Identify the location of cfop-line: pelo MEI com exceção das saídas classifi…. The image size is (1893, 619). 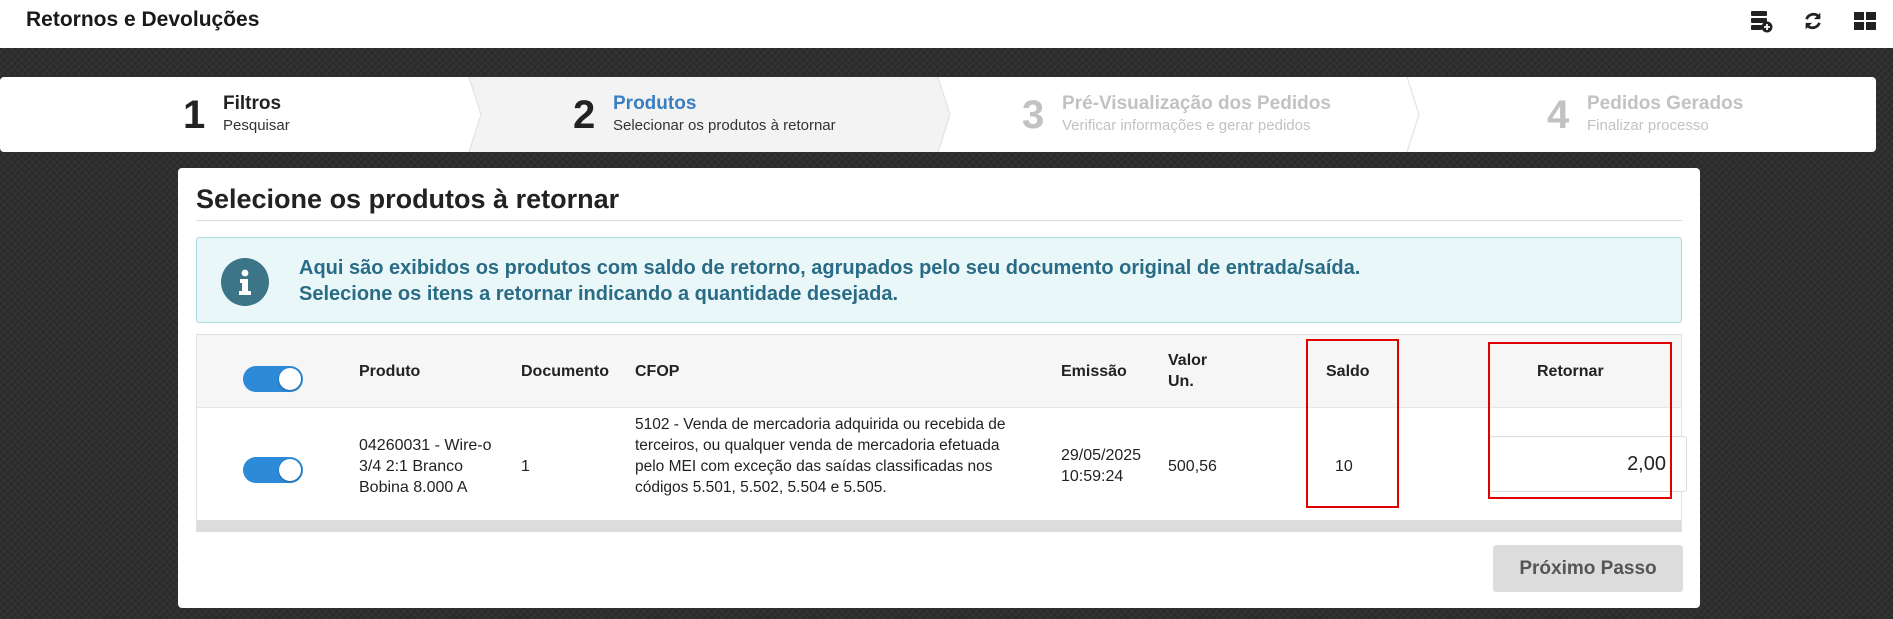
(814, 466).